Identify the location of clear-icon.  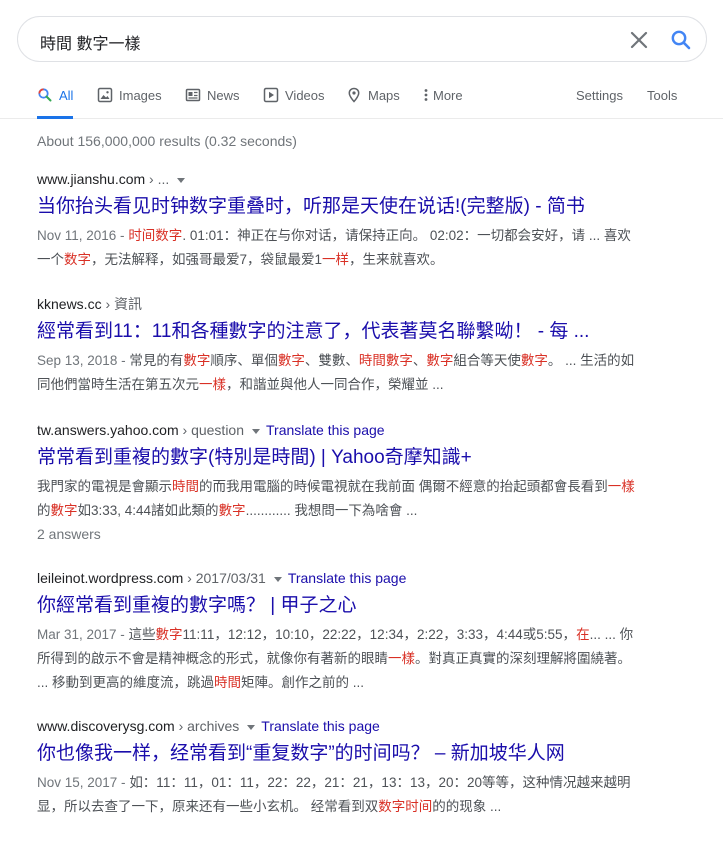
(639, 40).